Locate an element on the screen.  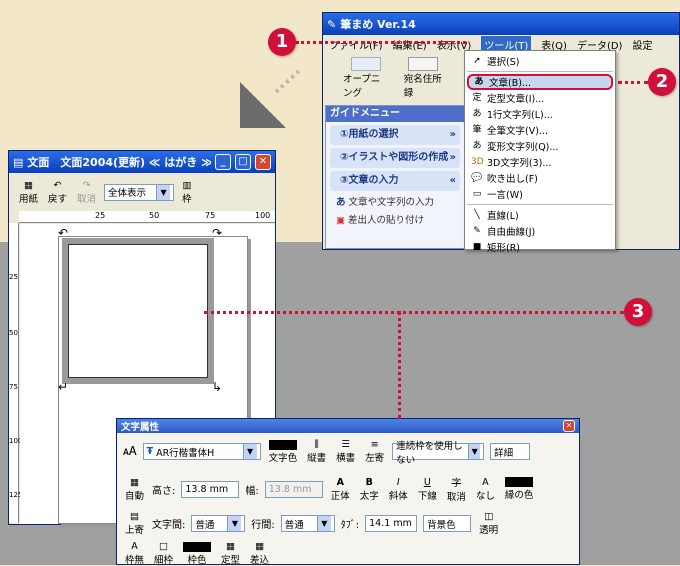
guide-sub-sender-paste: ▣ 差出人の貼り付け is located at coordinates (395, 221).